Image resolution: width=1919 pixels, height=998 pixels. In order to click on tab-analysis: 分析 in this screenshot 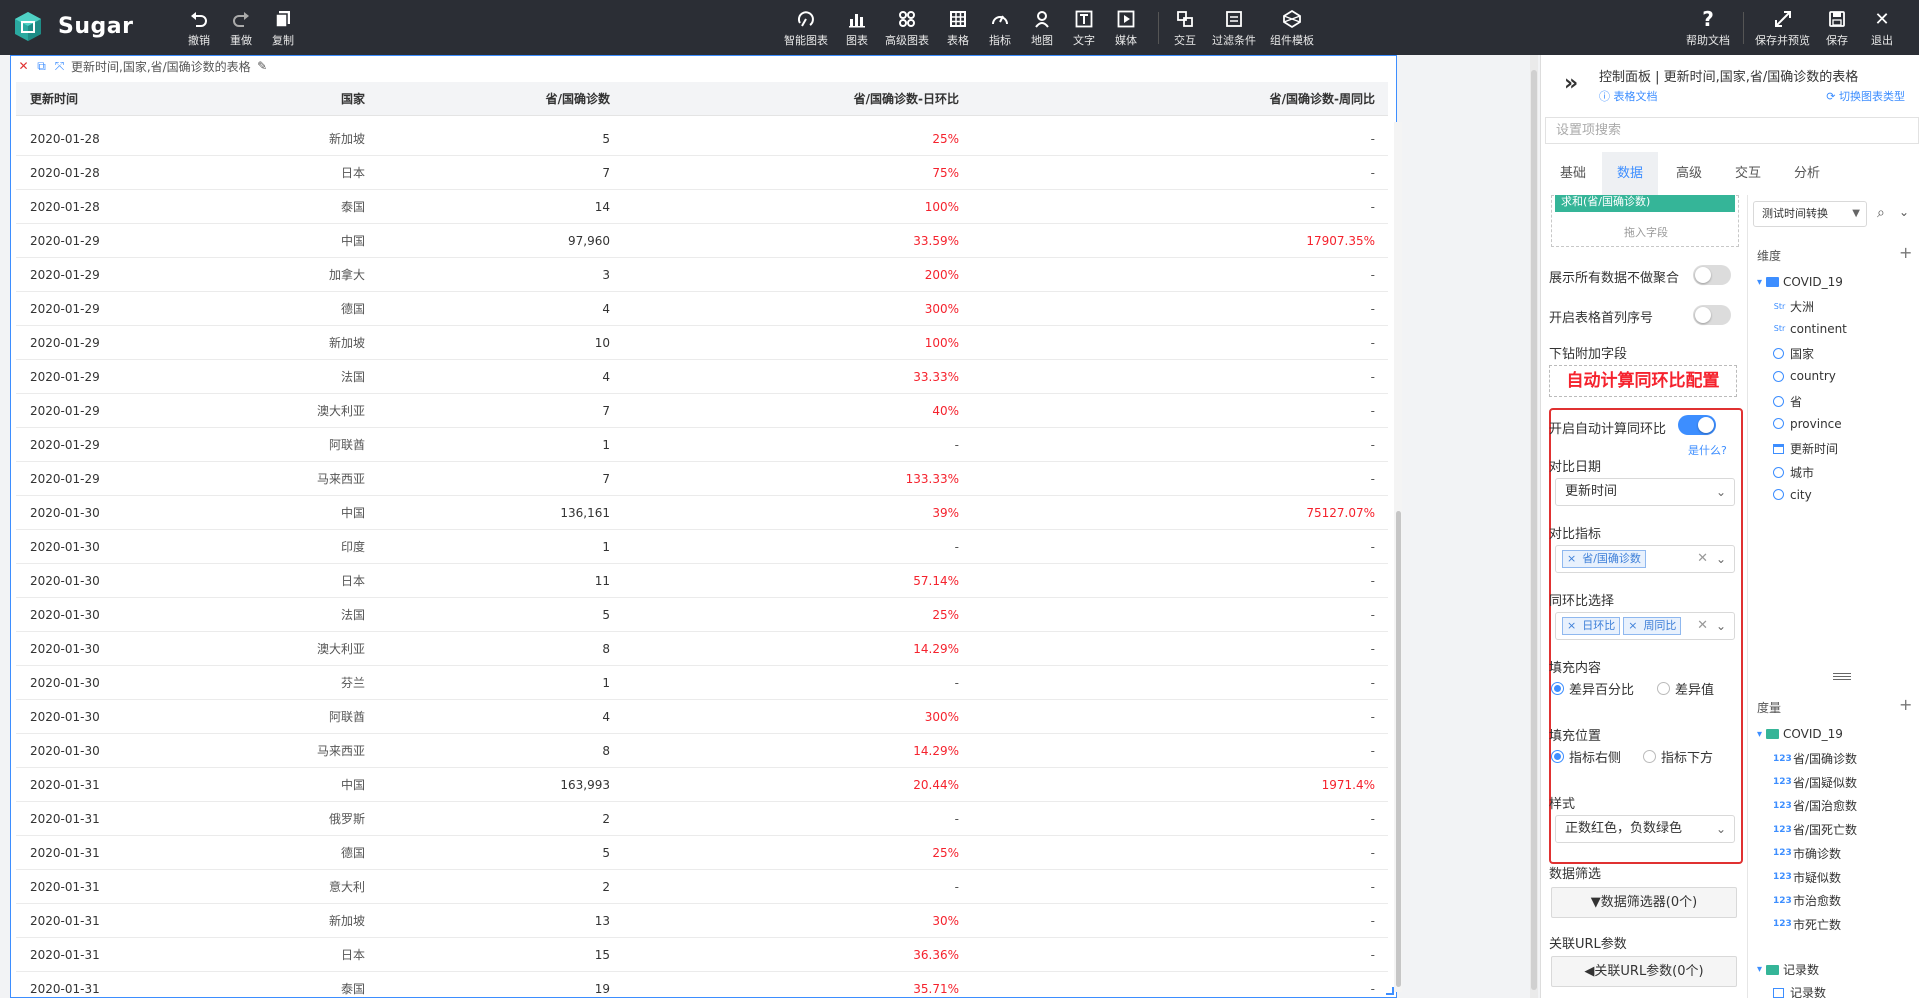, I will do `click(1807, 173)`.